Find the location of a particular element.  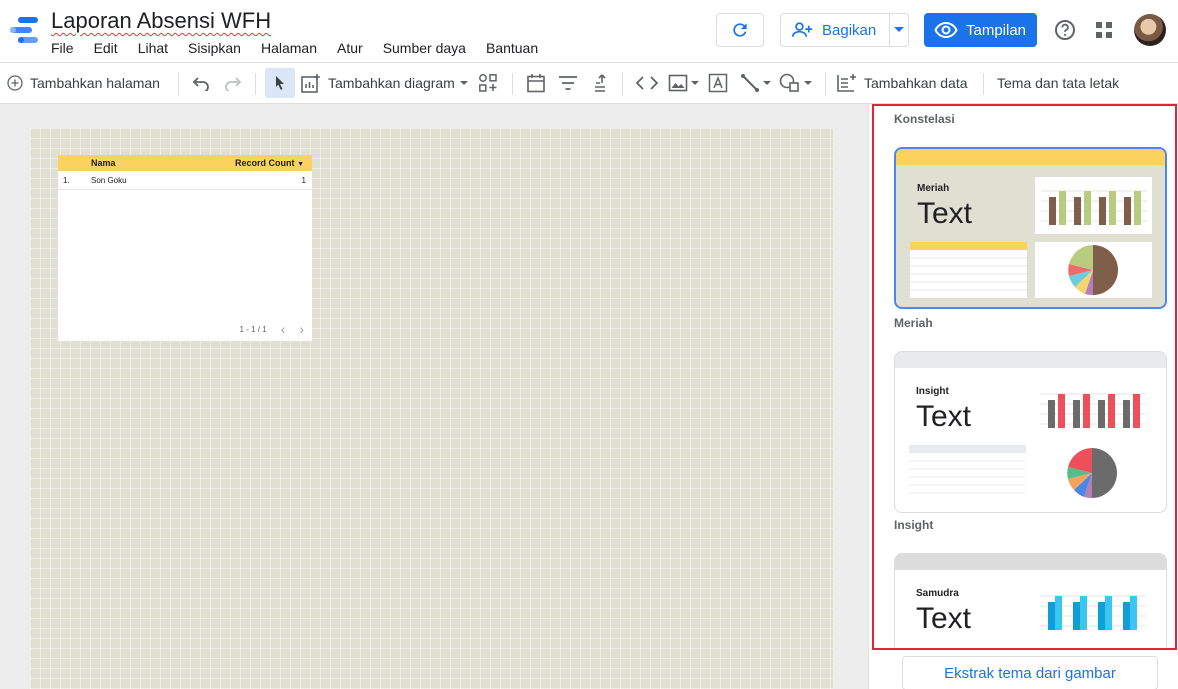

data-studio-logo-icon is located at coordinates (24, 30).